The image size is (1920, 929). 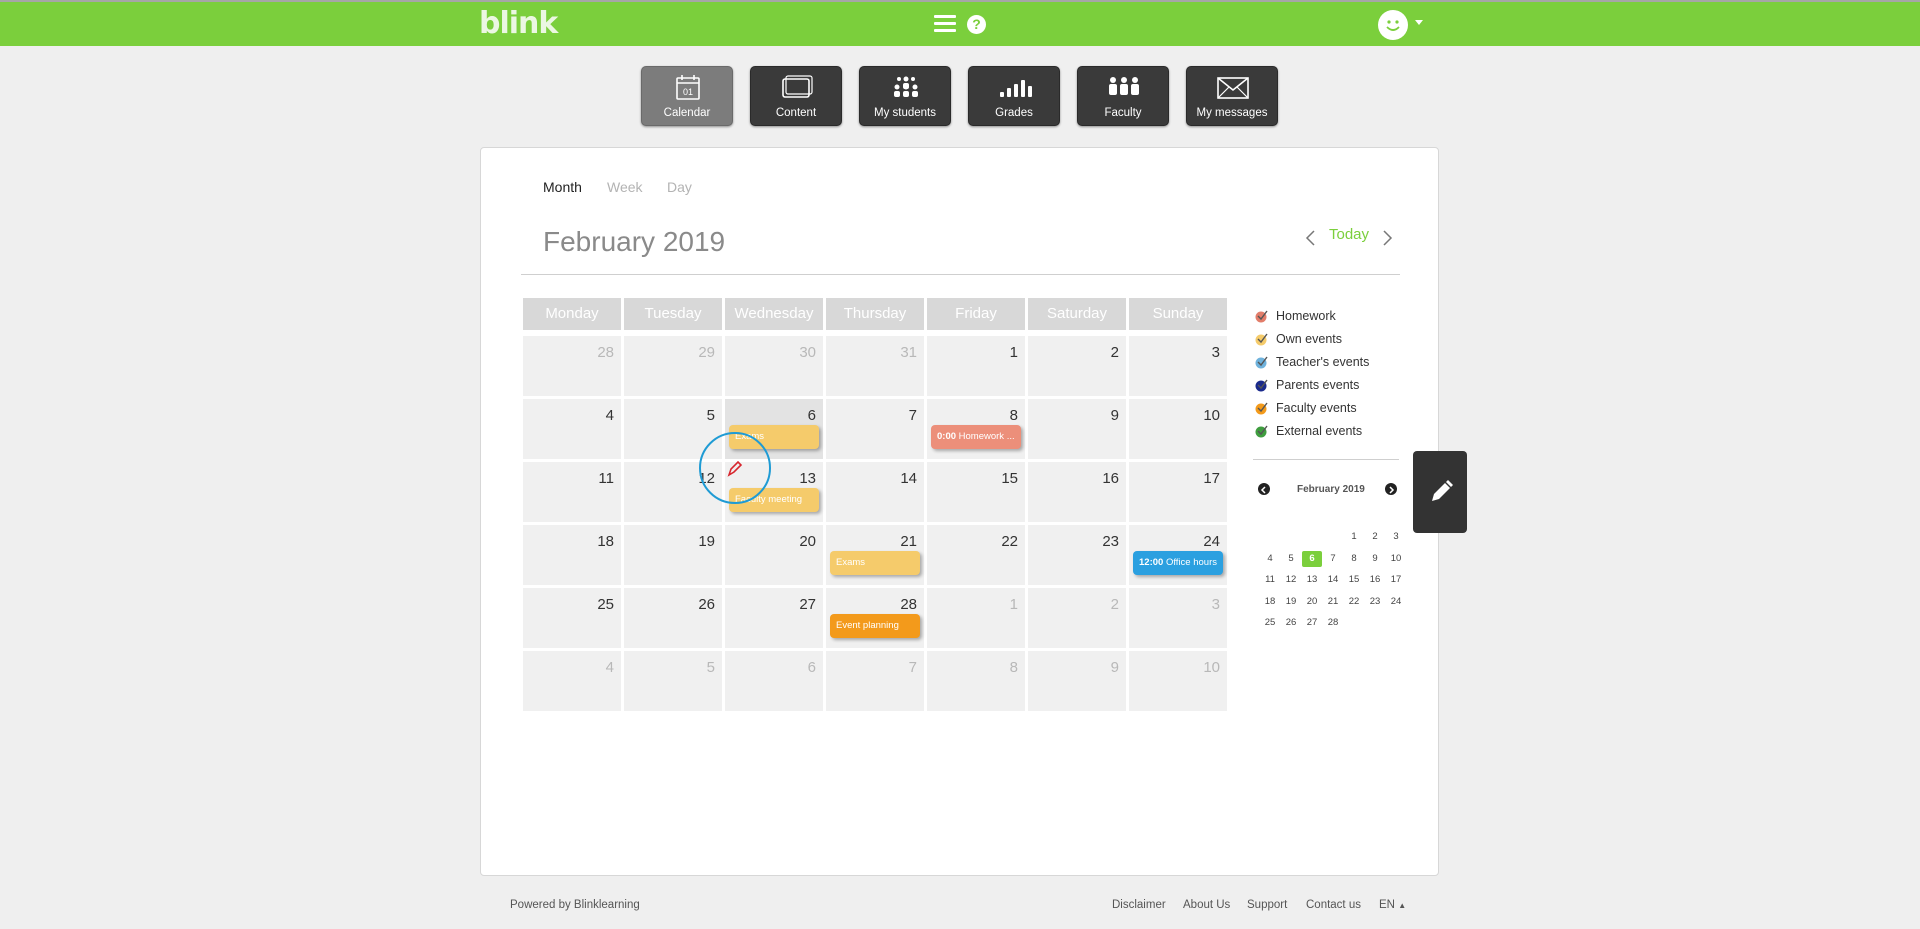 I want to click on mini-day: 6, so click(x=1312, y=558).